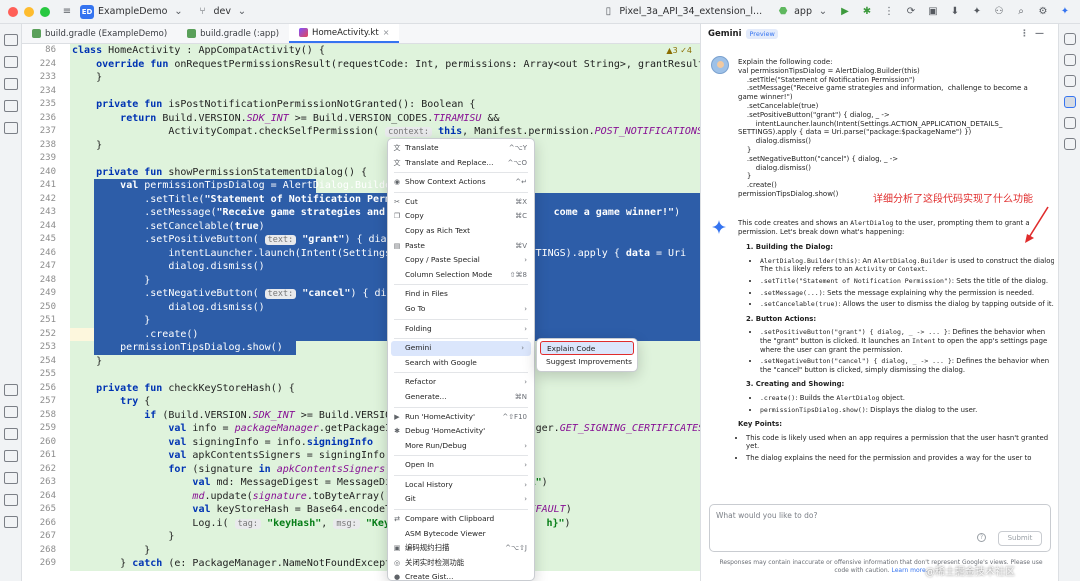 Image resolution: width=1080 pixels, height=581 pixels. What do you see at coordinates (10, 434) in the screenshot?
I see `logcat-icon` at bounding box center [10, 434].